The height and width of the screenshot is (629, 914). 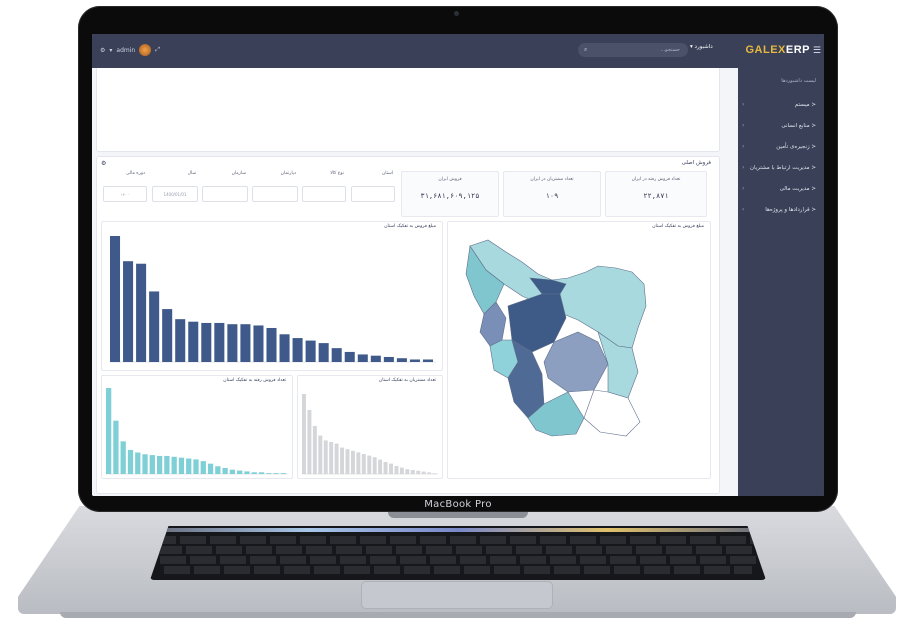 What do you see at coordinates (102, 50) in the screenshot?
I see `gear-icon: ⚙` at bounding box center [102, 50].